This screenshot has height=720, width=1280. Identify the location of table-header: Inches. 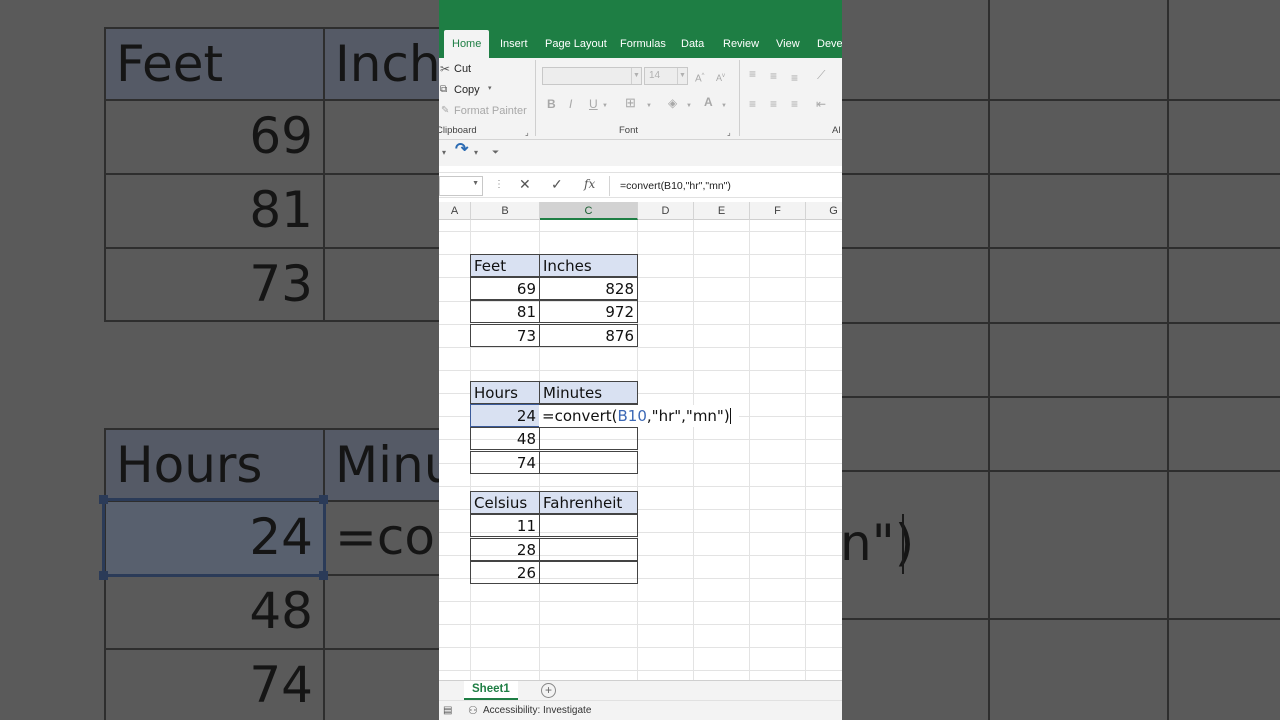
(588, 266).